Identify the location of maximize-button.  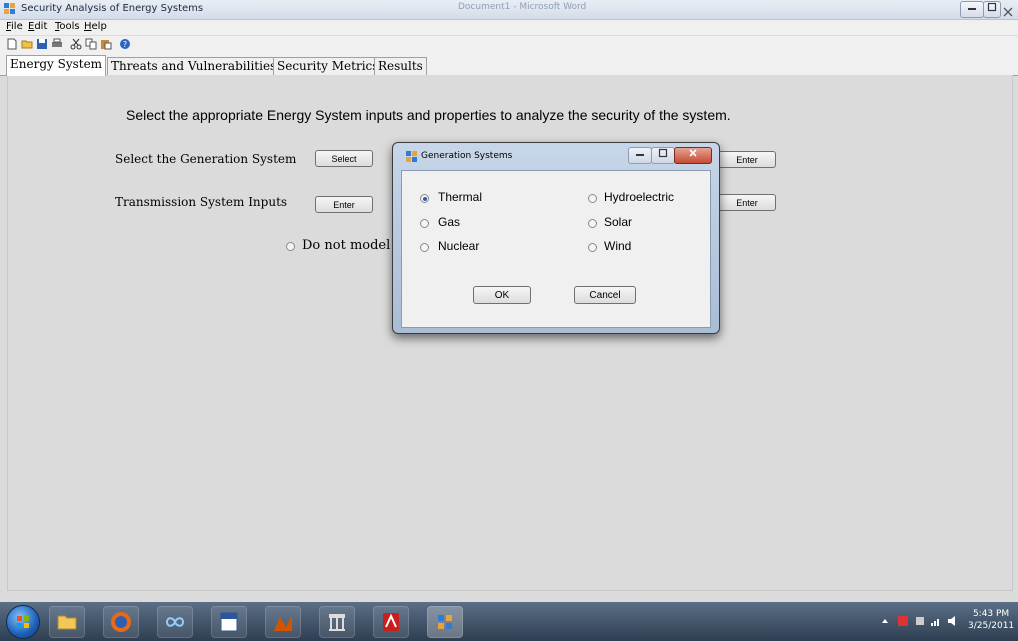
(992, 9).